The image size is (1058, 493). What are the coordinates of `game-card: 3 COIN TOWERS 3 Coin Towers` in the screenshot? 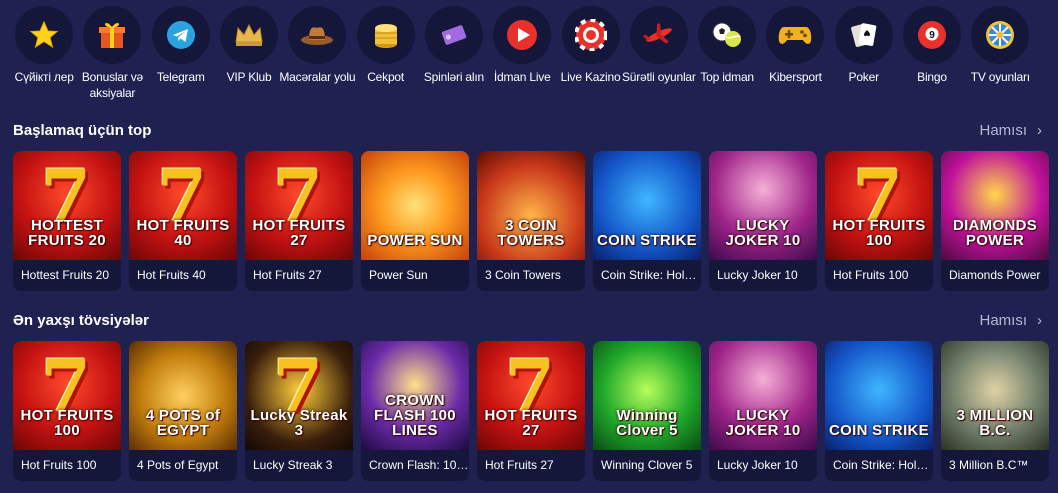 It's located at (531, 221).